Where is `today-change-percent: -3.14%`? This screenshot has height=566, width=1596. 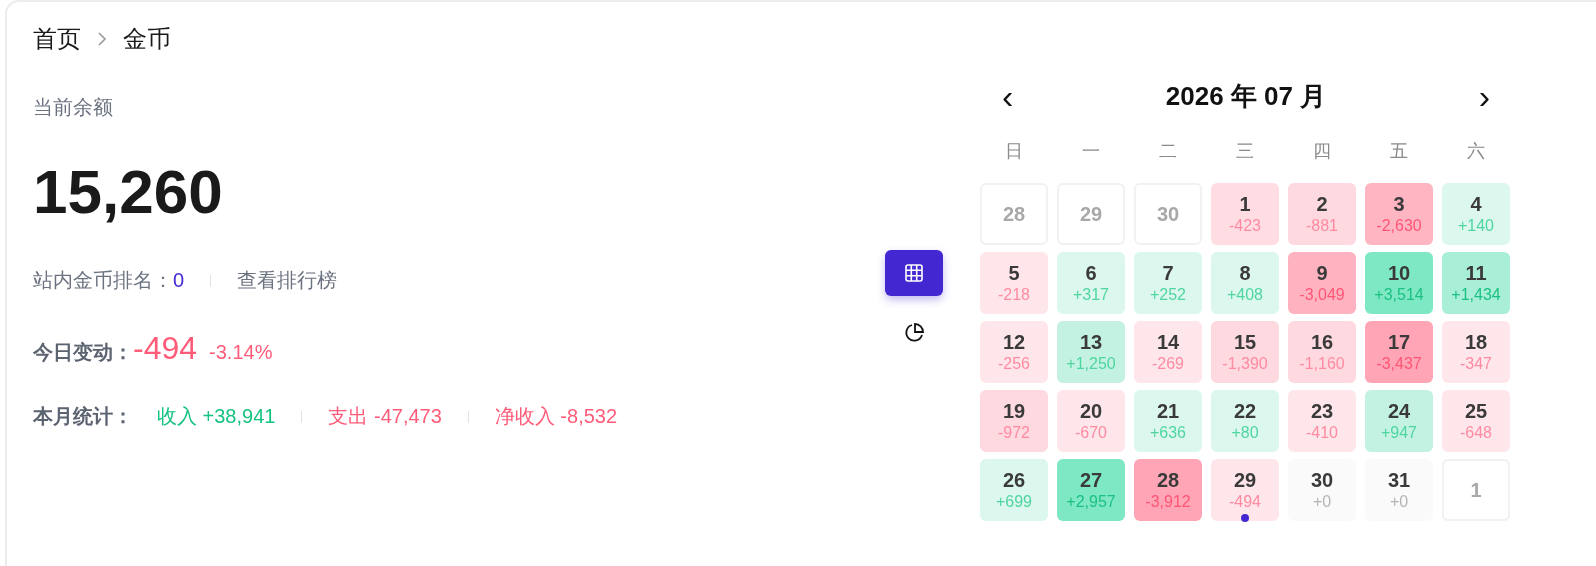 today-change-percent: -3.14% is located at coordinates (241, 352).